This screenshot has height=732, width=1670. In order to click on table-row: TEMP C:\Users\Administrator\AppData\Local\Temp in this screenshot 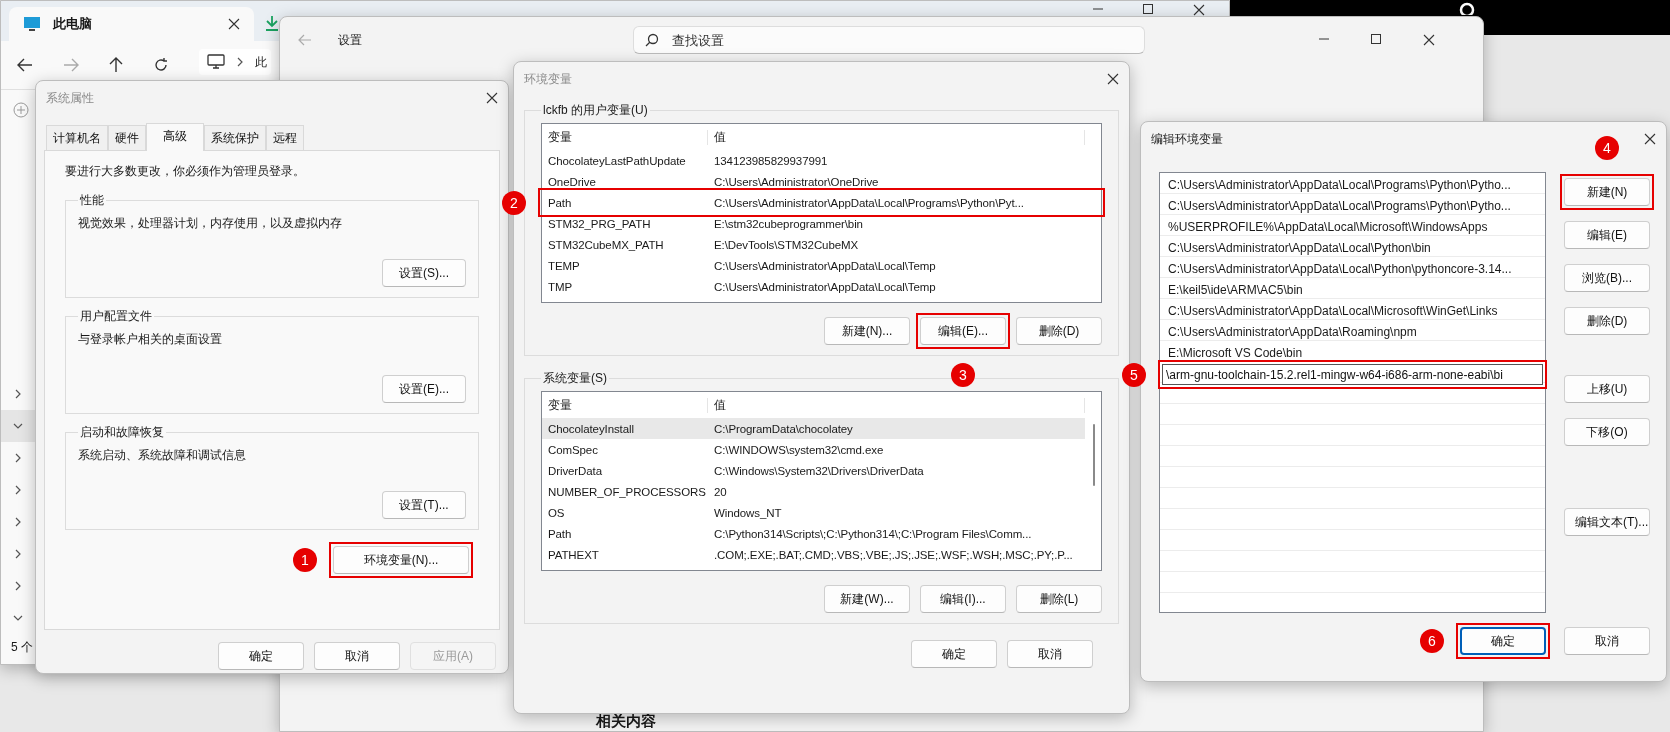, I will do `click(813, 265)`.